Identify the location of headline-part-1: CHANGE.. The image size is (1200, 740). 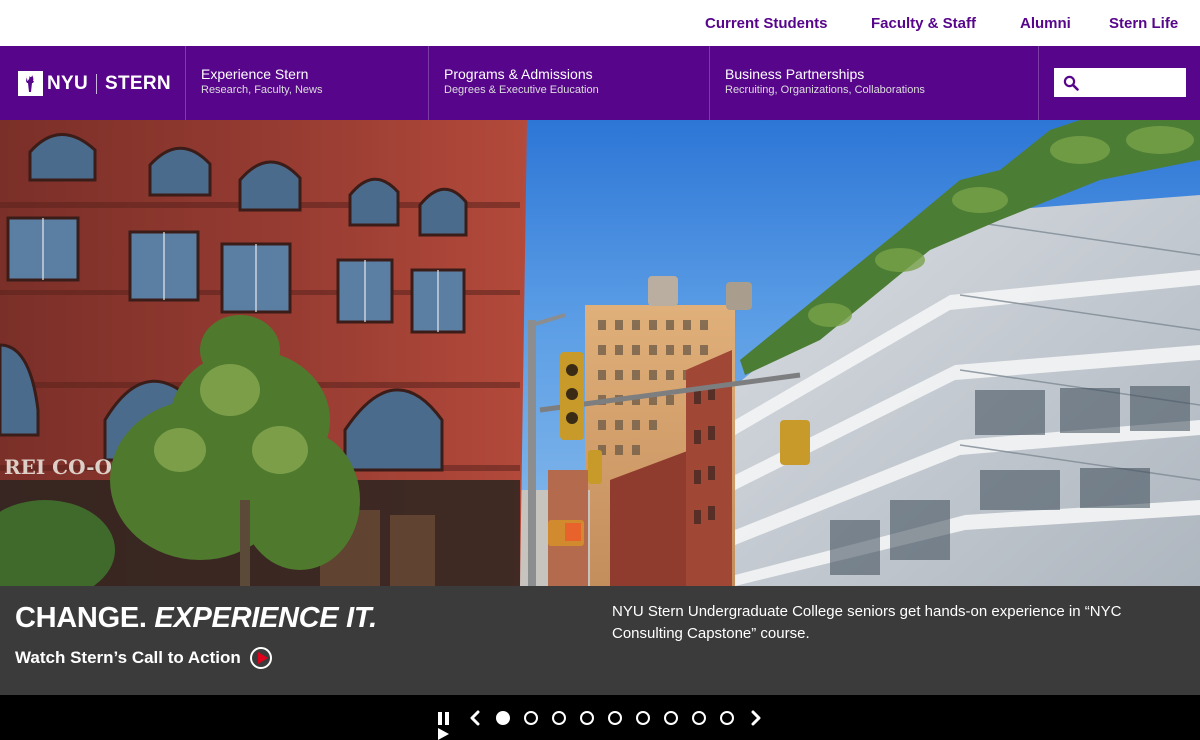
(81, 618).